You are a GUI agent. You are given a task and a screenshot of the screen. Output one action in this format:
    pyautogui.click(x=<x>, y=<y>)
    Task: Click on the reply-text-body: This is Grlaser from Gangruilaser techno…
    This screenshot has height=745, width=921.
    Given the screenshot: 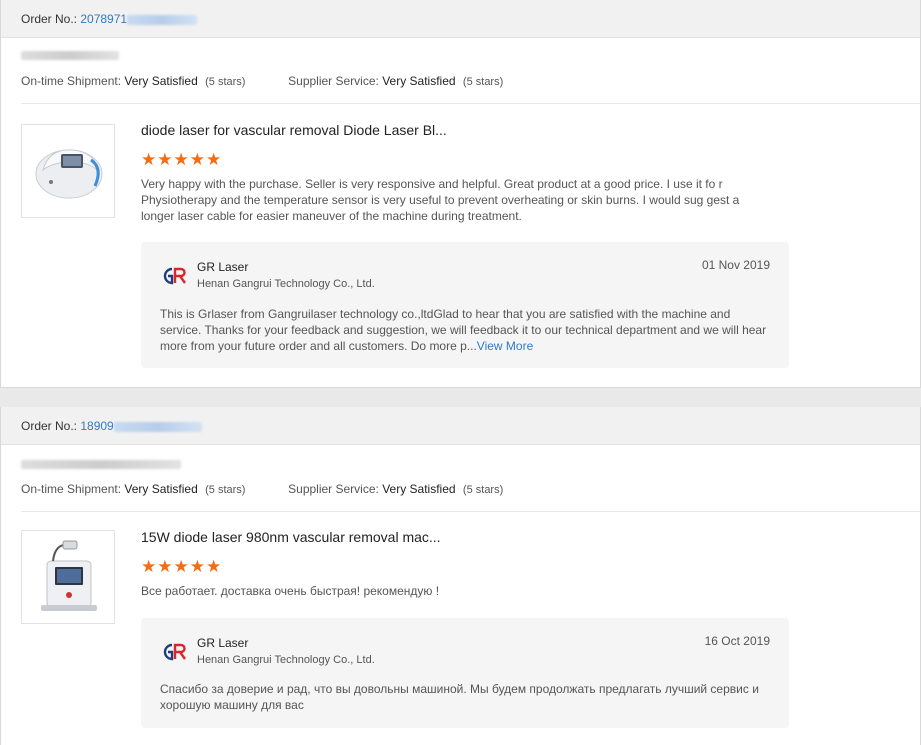 What is the action you would take?
    pyautogui.click(x=463, y=330)
    